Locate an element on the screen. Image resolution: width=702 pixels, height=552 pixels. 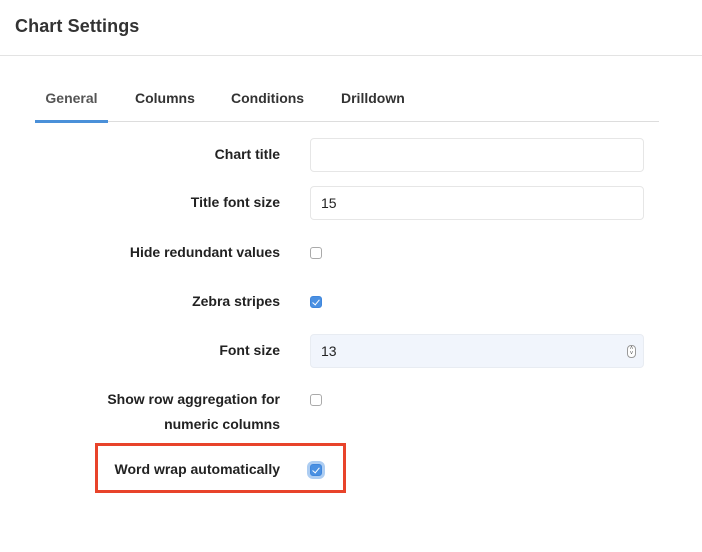
show-row-aggregation-label-line1: Show row aggregation for is located at coordinates (193, 399).